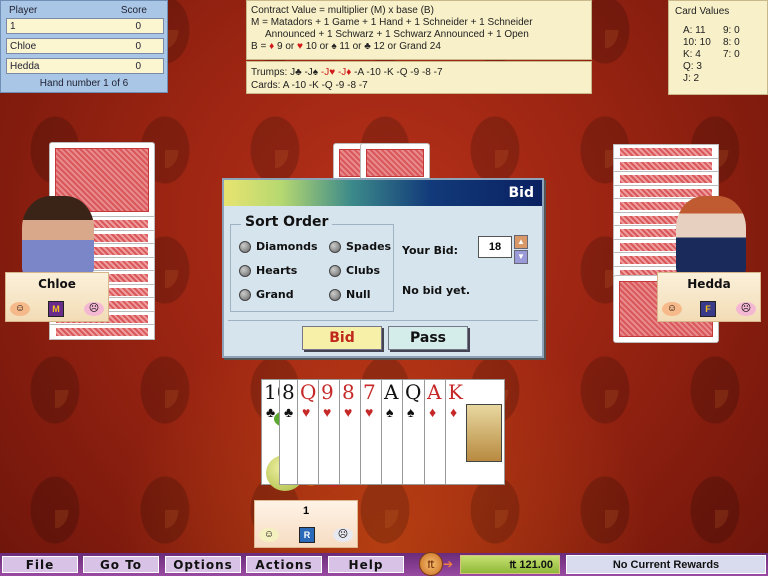 This screenshot has height=576, width=768. Describe the element at coordinates (57, 284) in the screenshot. I see `opponent-name: Chloe` at that location.